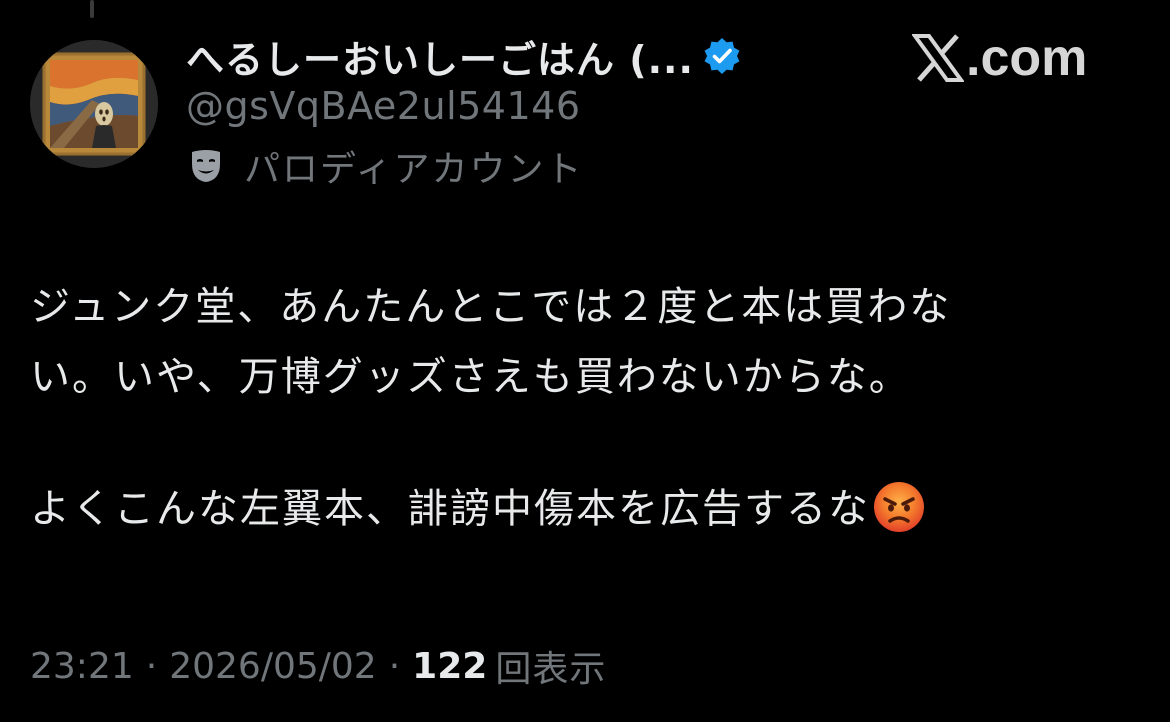  What do you see at coordinates (449, 666) in the screenshot?
I see `views-count: 122` at bounding box center [449, 666].